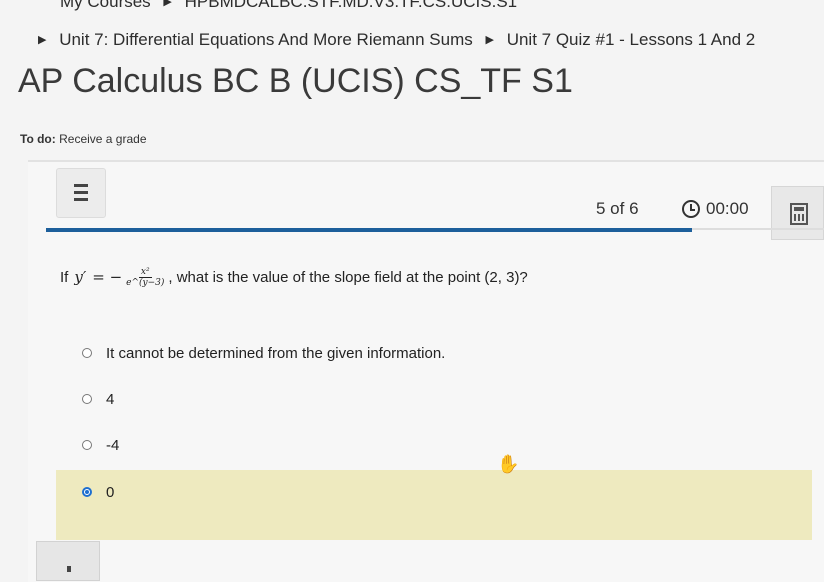 The image size is (824, 582). Describe the element at coordinates (105, 5) in the screenshot. I see `breadcrumb-link-my-courses: My Courses` at that location.